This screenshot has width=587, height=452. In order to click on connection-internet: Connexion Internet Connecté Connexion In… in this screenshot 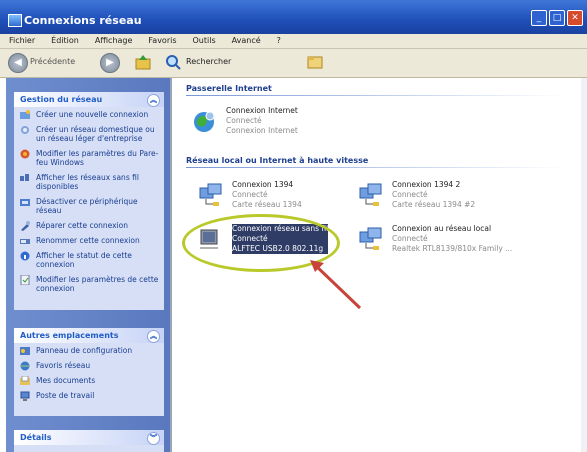, I will do `click(277, 126)`.